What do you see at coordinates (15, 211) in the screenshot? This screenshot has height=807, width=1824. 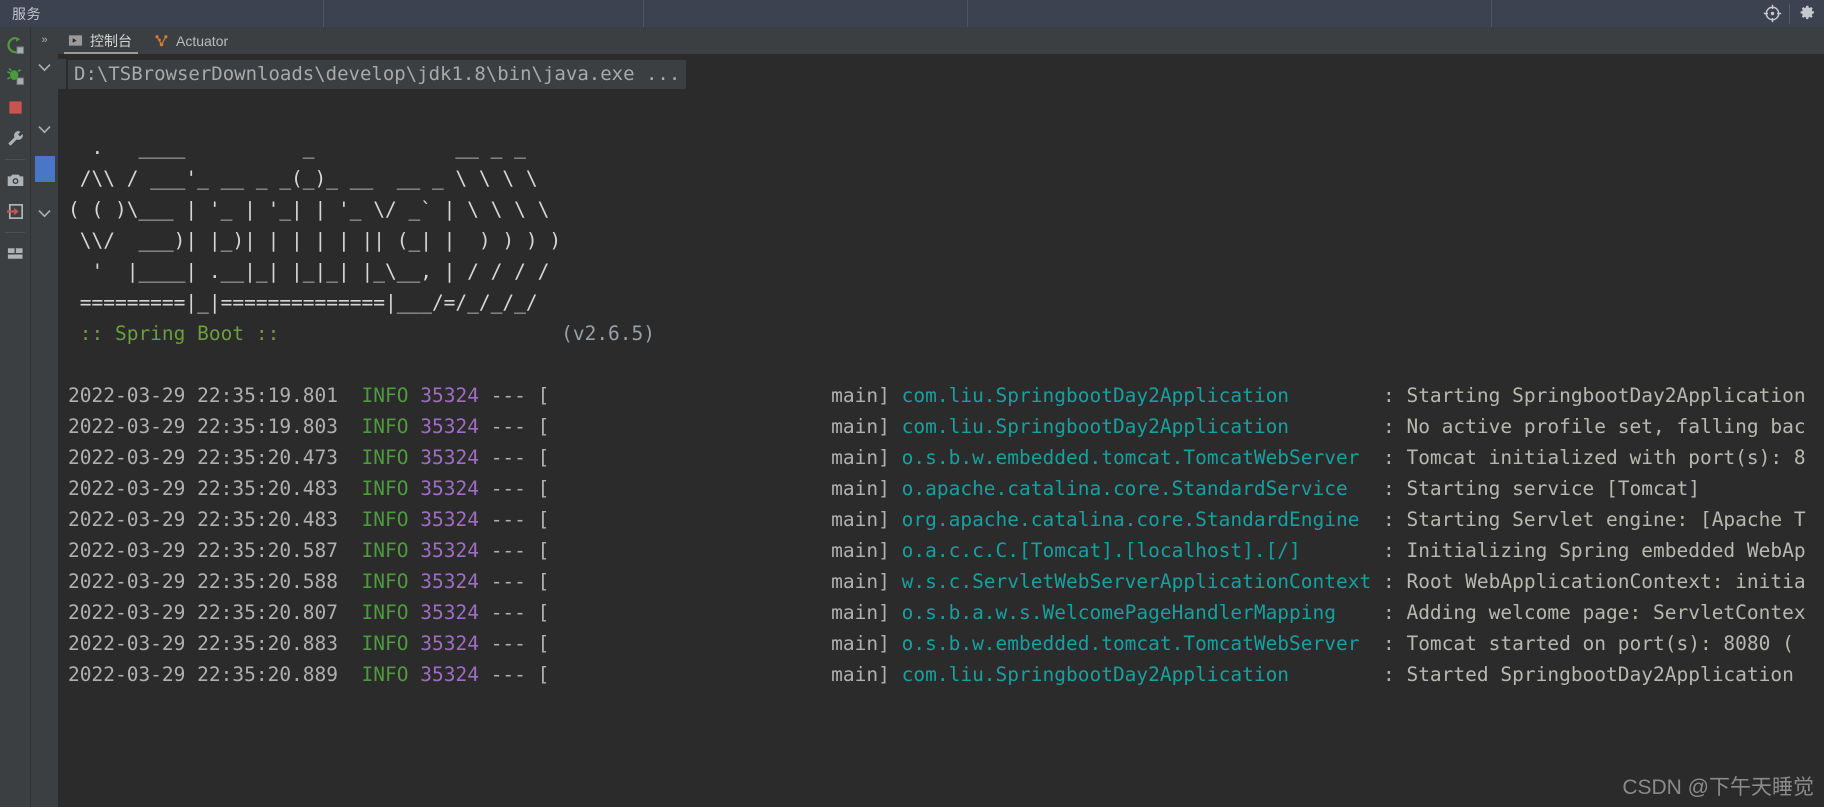 I see `exit-icon` at bounding box center [15, 211].